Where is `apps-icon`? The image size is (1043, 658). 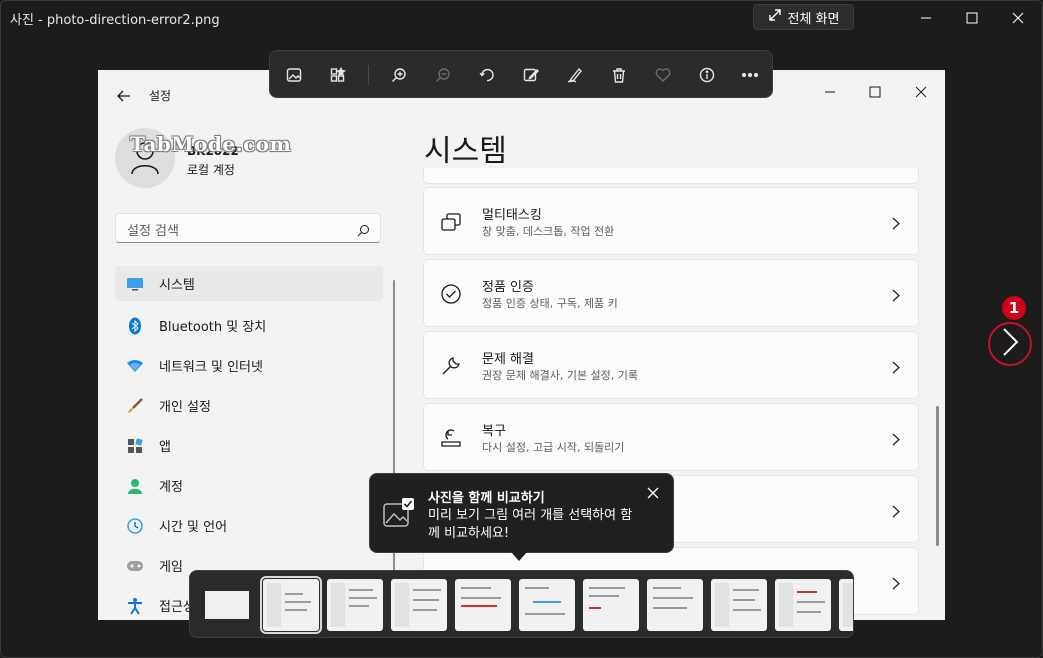 apps-icon is located at coordinates (135, 446).